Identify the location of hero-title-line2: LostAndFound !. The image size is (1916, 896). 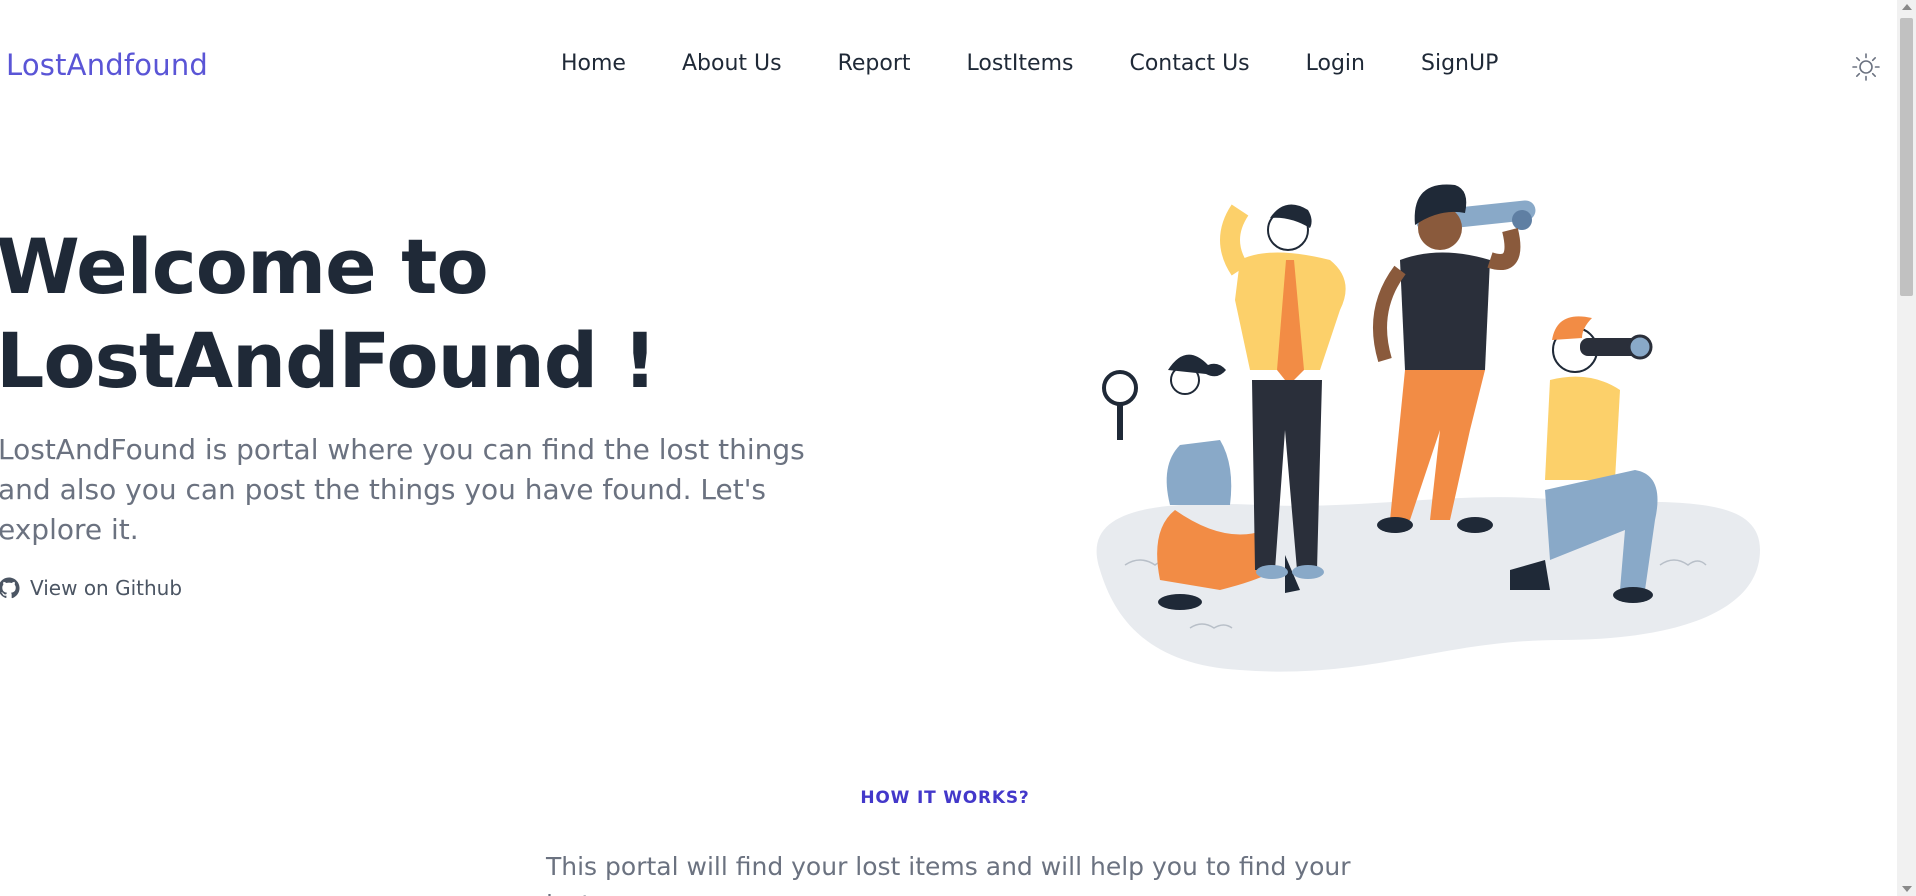
(328, 360).